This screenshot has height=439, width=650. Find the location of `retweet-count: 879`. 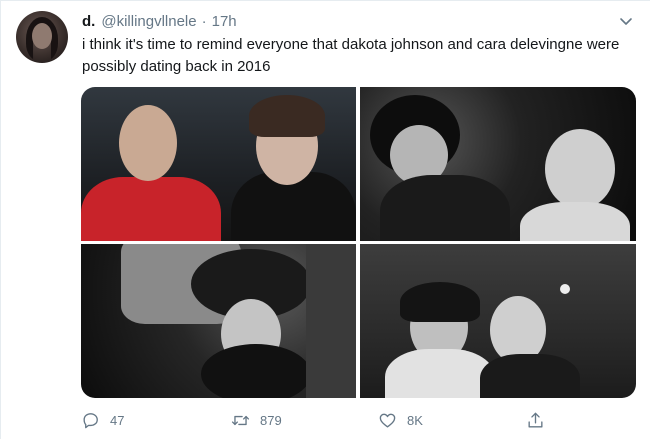

retweet-count: 879 is located at coordinates (271, 420).